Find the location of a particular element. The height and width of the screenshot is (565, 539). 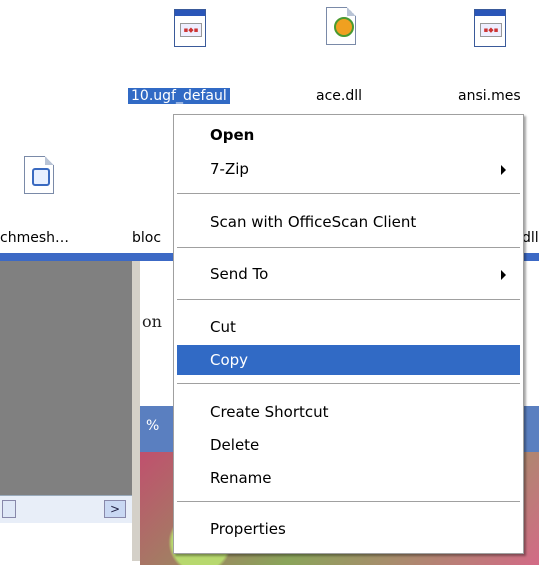

menu-item-copy: Copy is located at coordinates (348, 360).